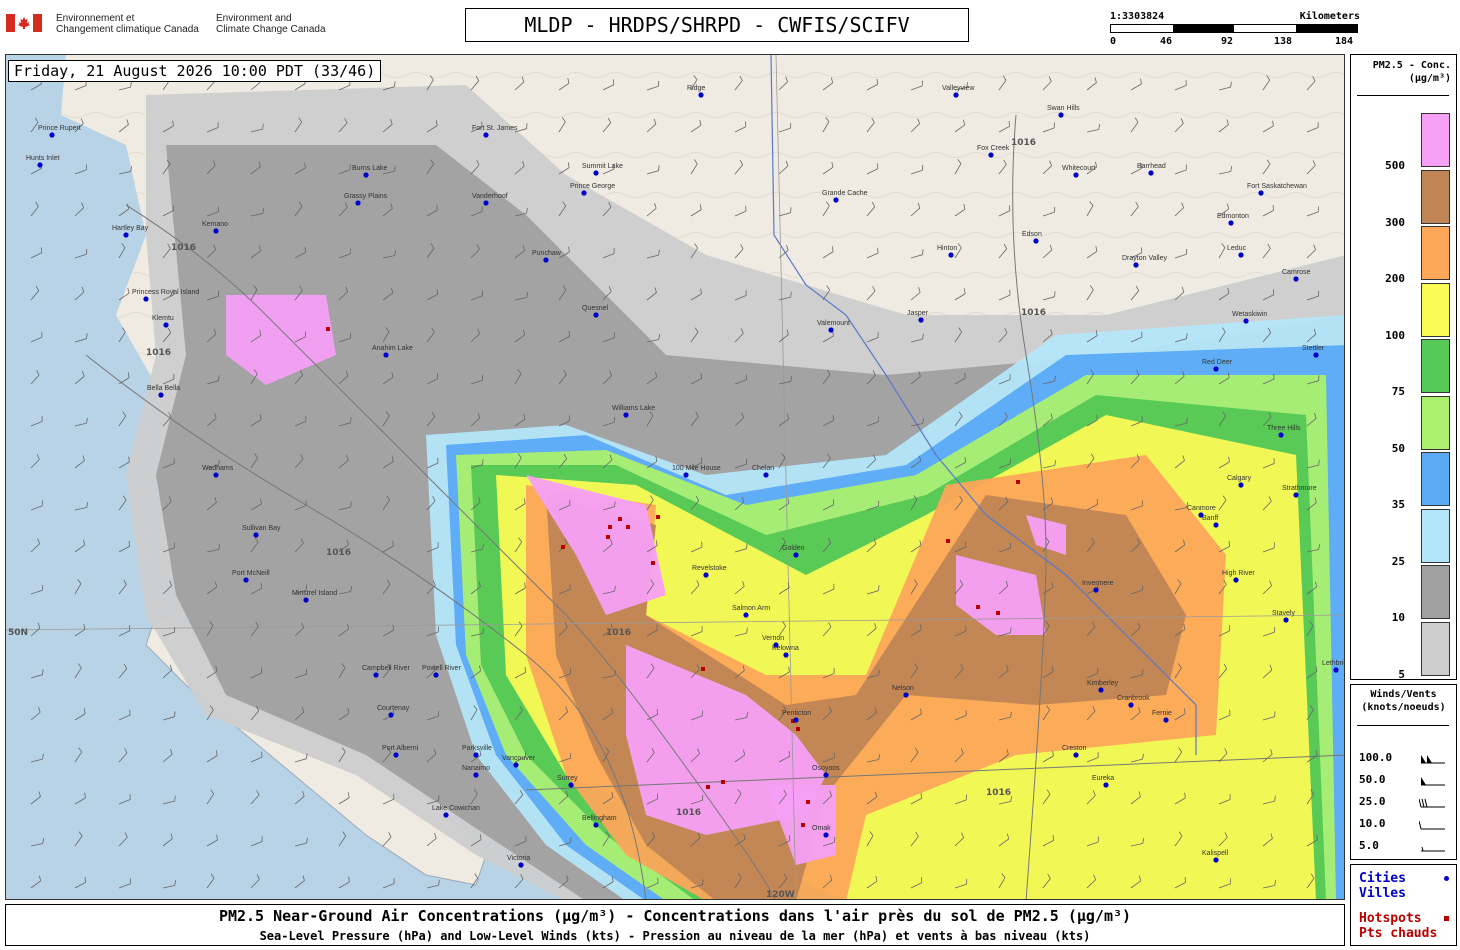 This screenshot has height=950, width=1460. I want to click on city-label: Powell River, so click(442, 668).